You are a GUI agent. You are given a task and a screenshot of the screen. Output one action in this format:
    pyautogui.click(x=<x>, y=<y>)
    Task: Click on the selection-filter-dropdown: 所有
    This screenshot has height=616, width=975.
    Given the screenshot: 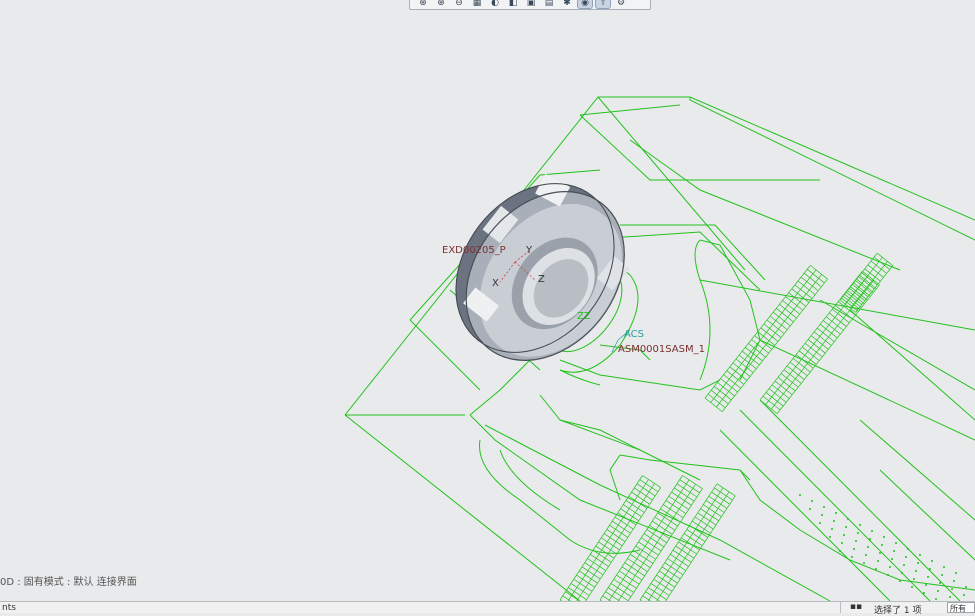 What is the action you would take?
    pyautogui.click(x=961, y=607)
    